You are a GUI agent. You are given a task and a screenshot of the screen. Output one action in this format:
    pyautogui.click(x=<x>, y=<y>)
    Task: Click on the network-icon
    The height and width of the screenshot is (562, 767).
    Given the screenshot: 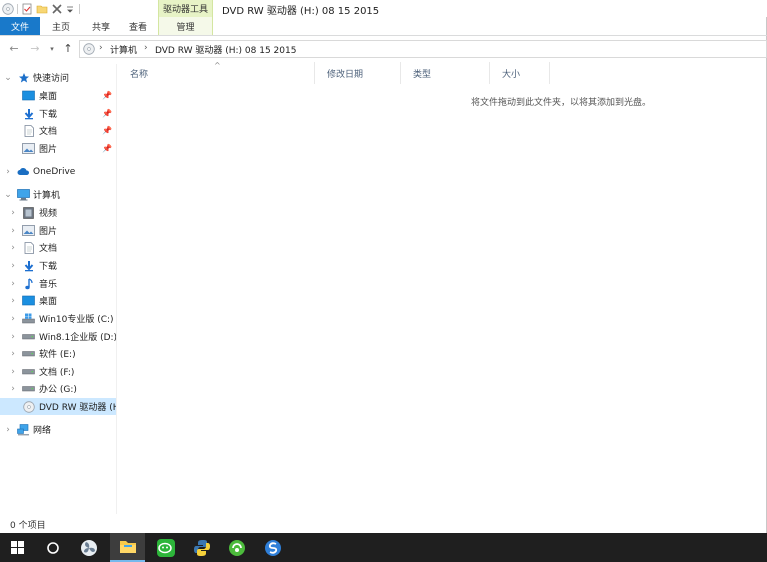 What is the action you would take?
    pyautogui.click(x=23, y=429)
    